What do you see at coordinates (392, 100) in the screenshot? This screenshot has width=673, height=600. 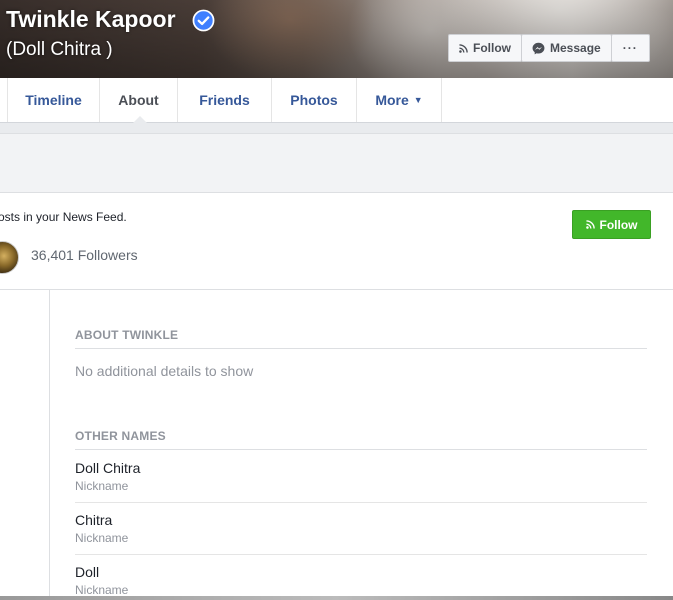 I see `tab-more-label: More` at bounding box center [392, 100].